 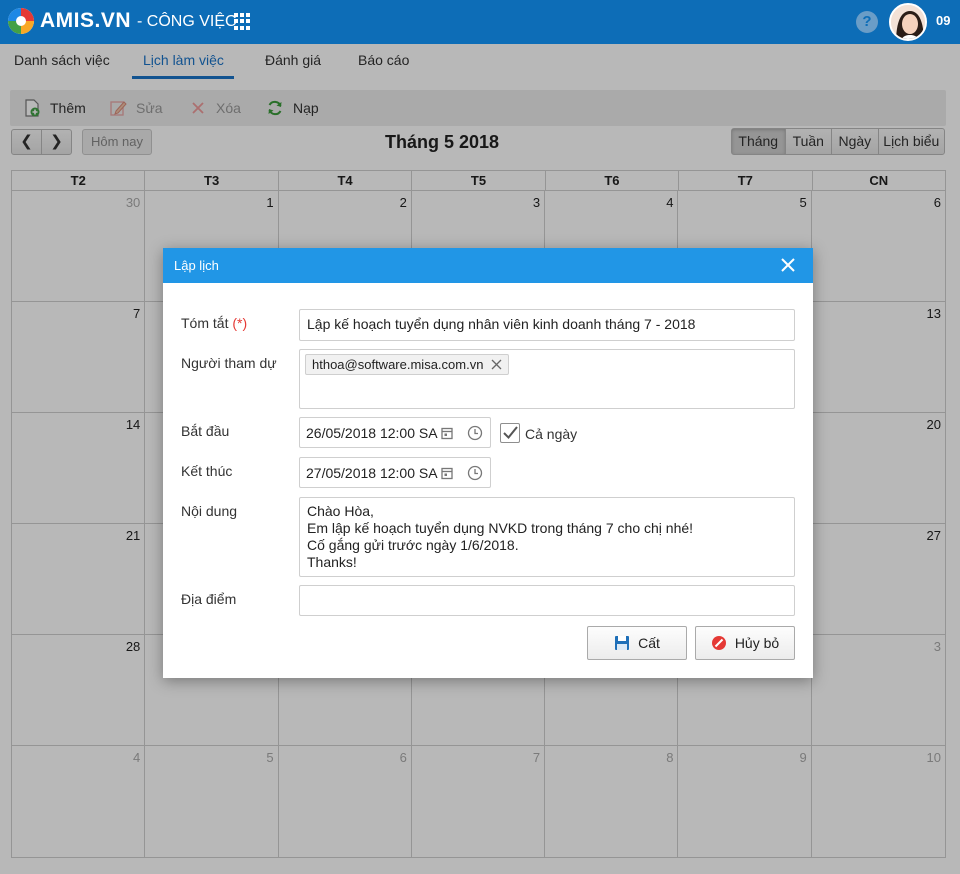 I want to click on save-floppy-icon, so click(x=622, y=643).